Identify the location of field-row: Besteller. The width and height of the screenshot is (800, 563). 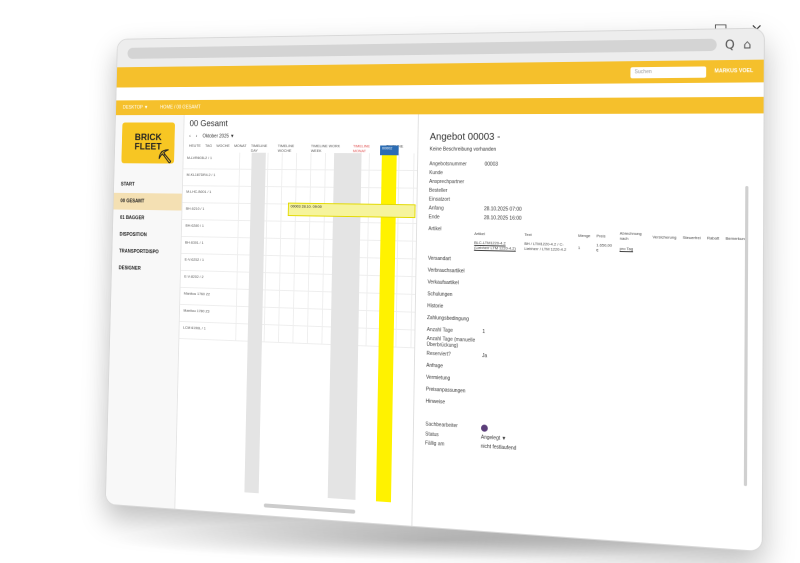
(438, 190).